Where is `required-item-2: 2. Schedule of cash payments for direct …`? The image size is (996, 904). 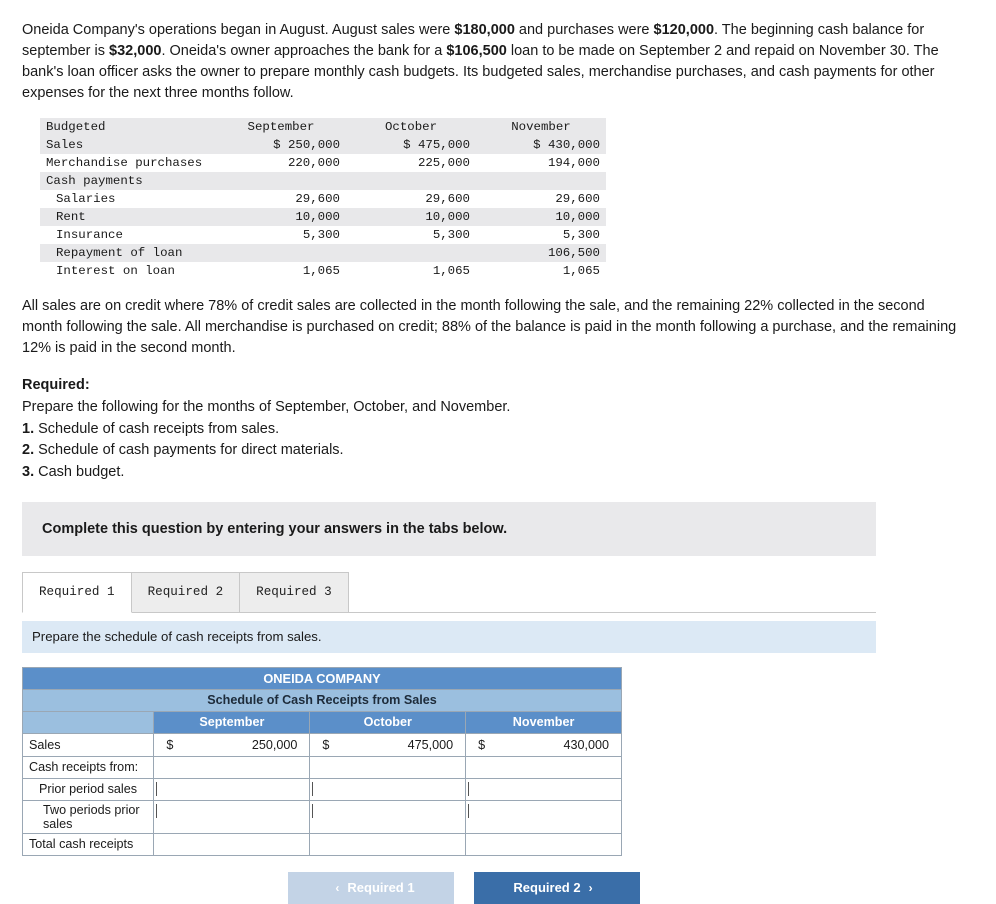
required-item-2: 2. Schedule of cash payments for direct … is located at coordinates (498, 451).